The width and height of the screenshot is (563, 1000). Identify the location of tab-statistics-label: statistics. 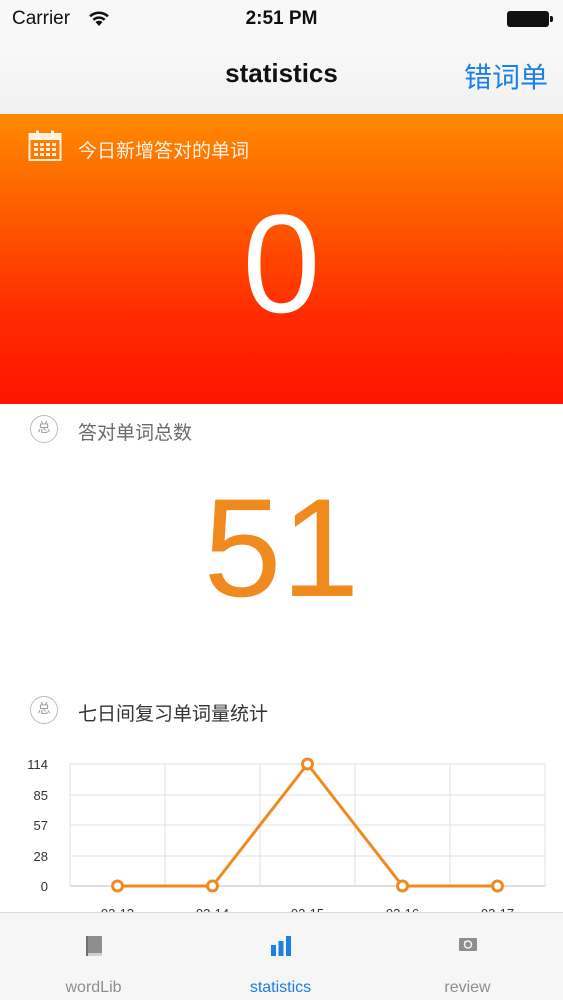
(280, 987).